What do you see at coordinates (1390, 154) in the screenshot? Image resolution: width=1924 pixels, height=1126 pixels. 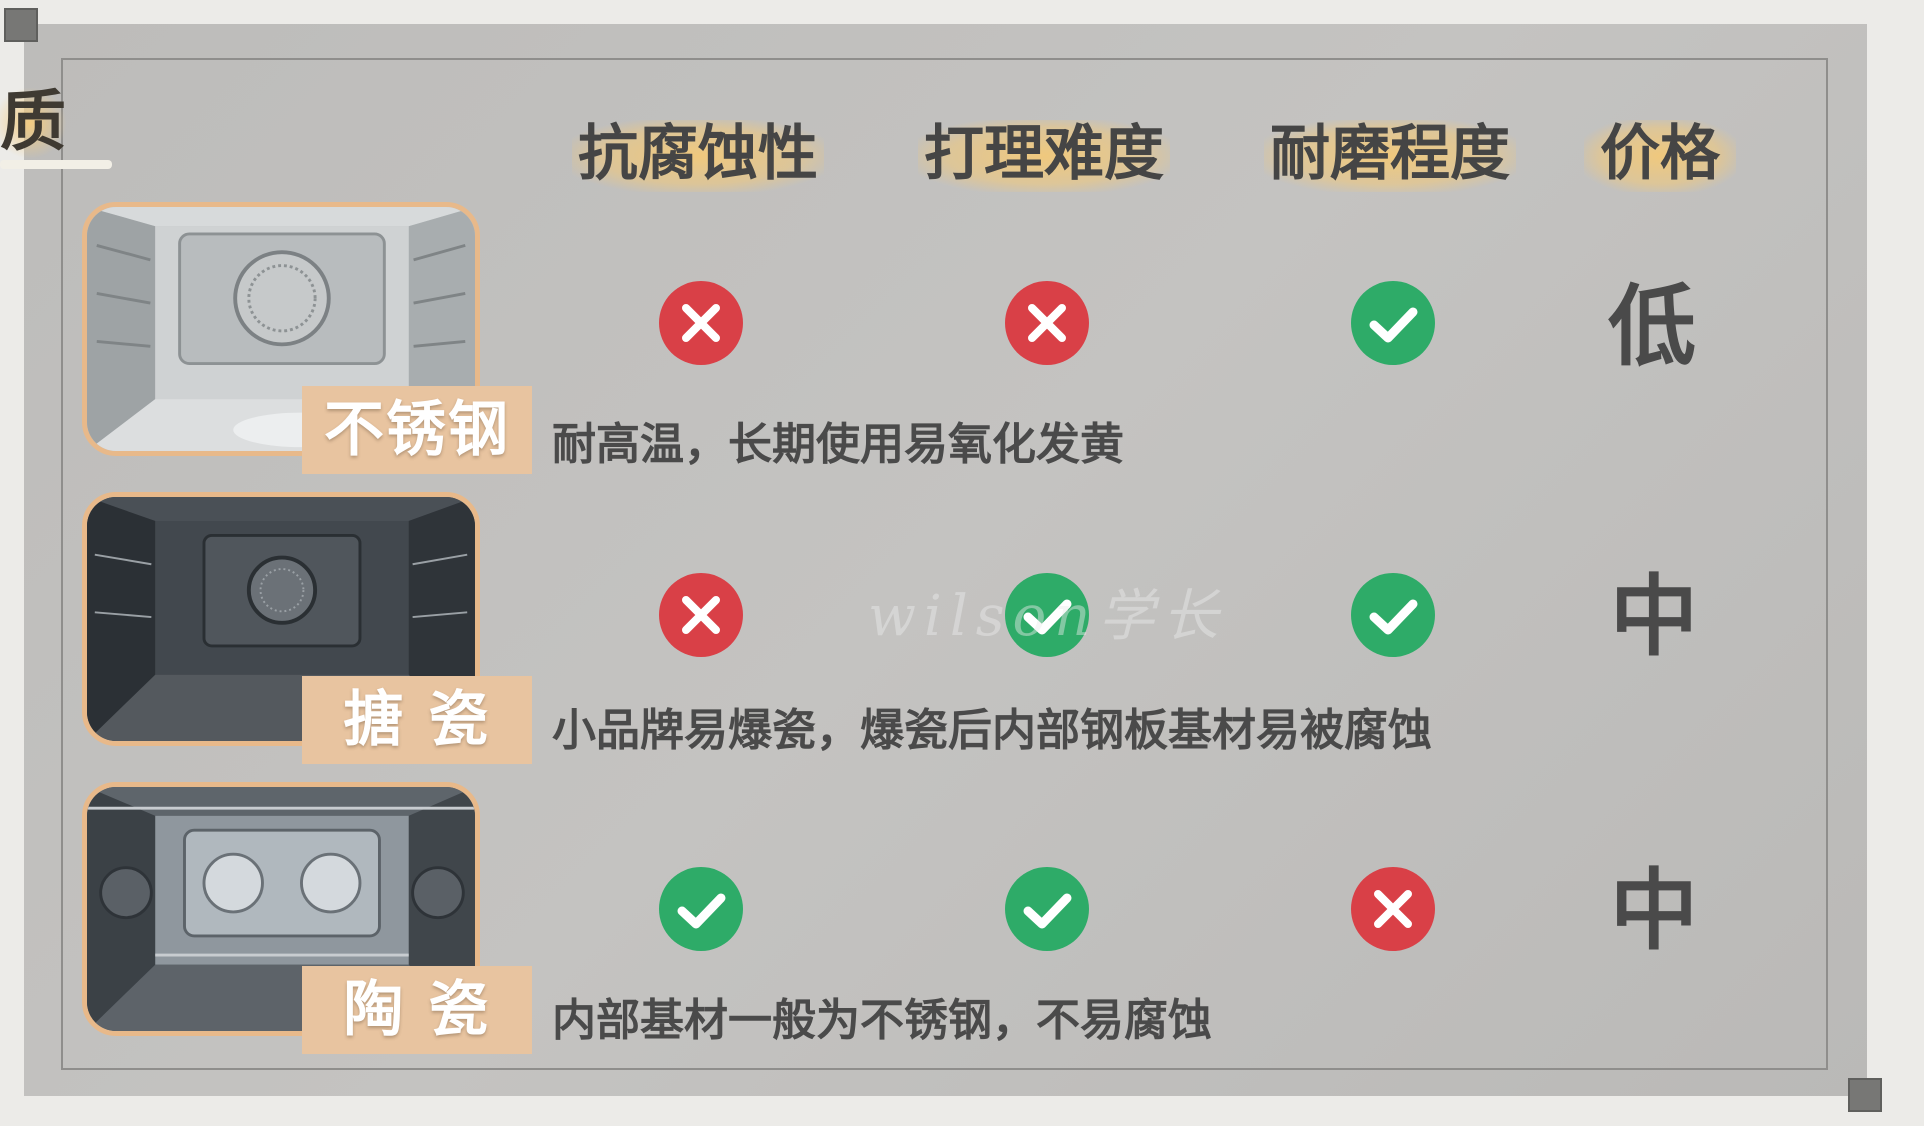 I see `header-wear-resistance: 耐磨程度` at bounding box center [1390, 154].